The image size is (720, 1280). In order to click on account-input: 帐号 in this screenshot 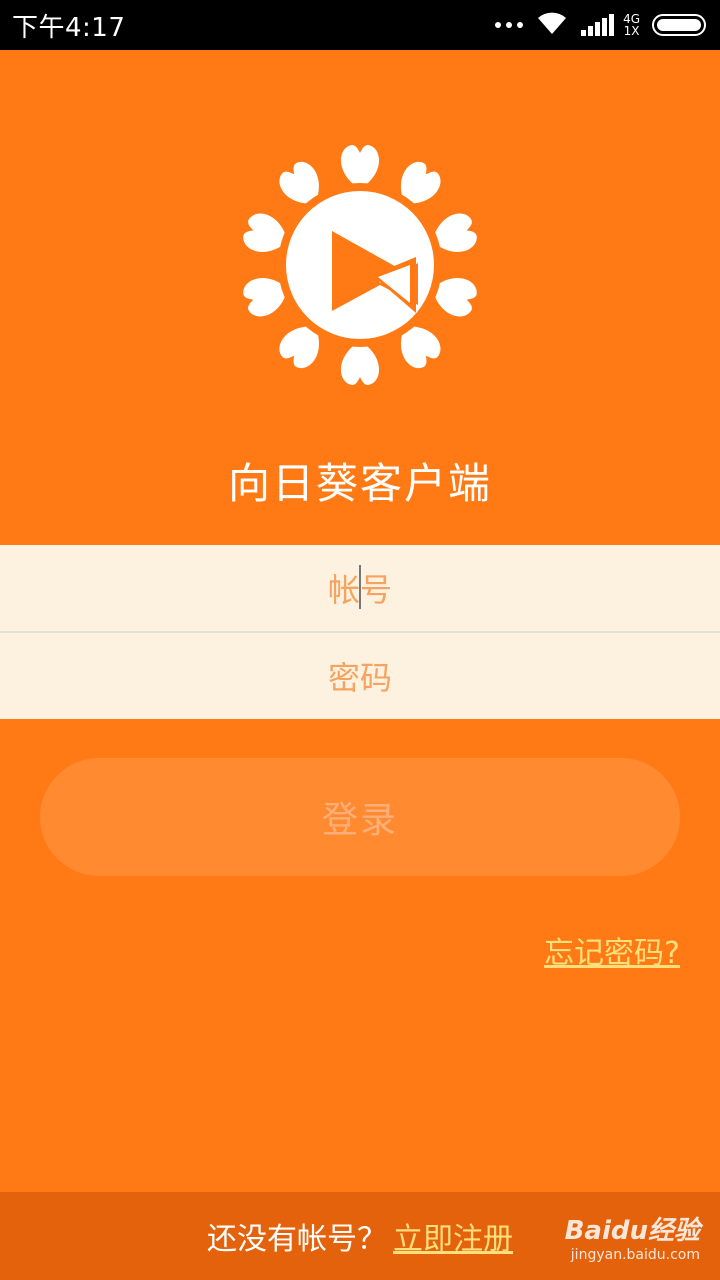, I will do `click(360, 588)`.